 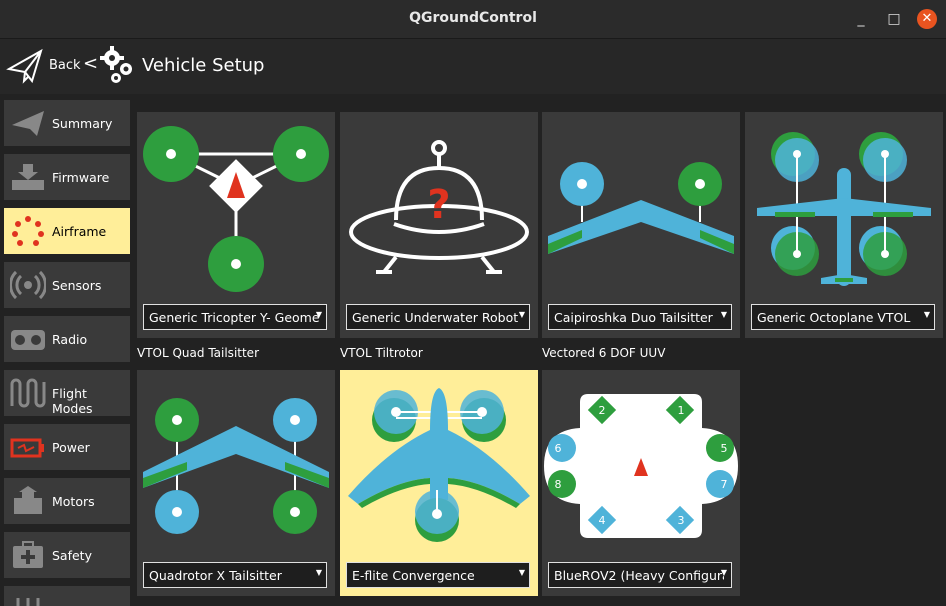 What do you see at coordinates (927, 19) in the screenshot?
I see `close-button: ✕` at bounding box center [927, 19].